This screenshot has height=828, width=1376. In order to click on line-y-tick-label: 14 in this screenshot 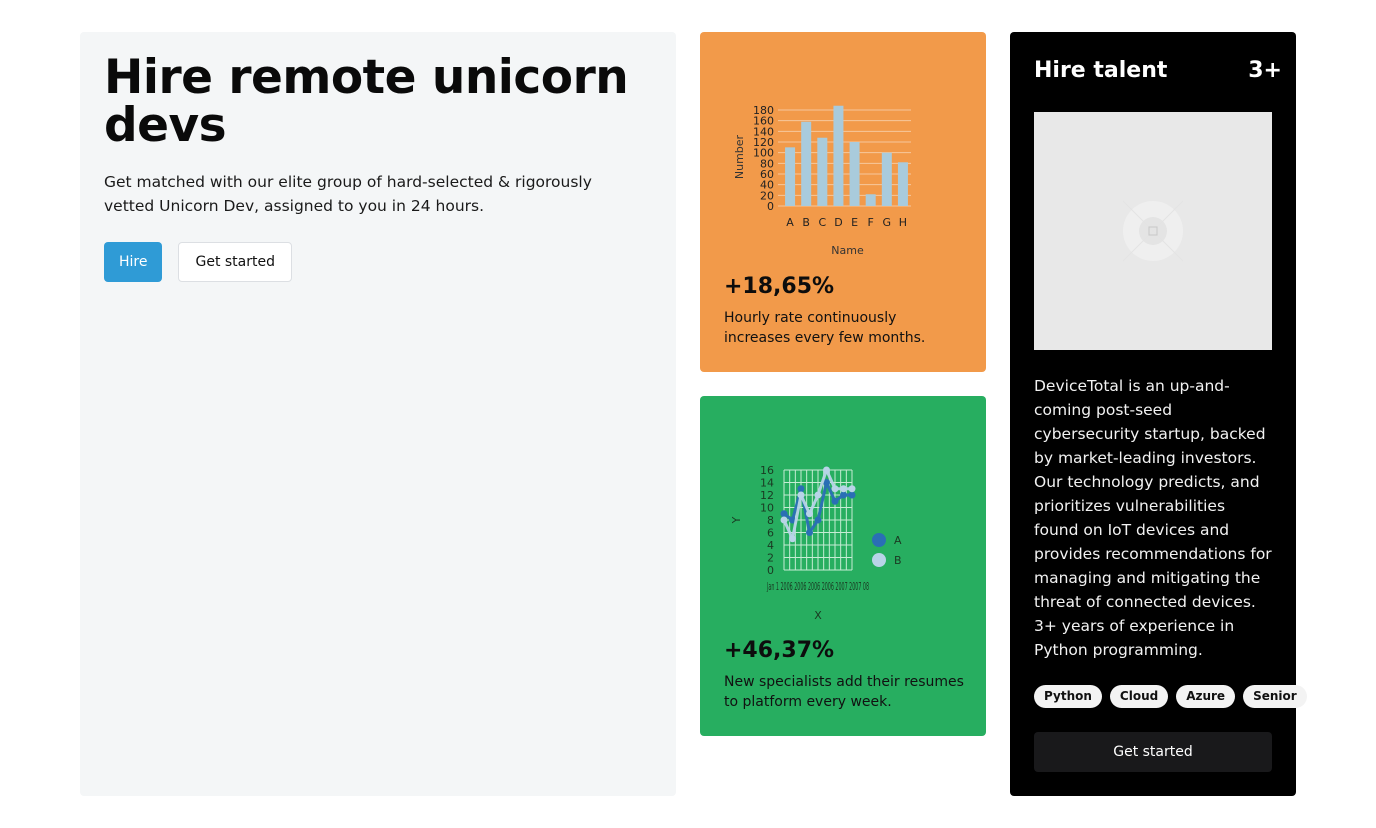, I will do `click(767, 483)`.